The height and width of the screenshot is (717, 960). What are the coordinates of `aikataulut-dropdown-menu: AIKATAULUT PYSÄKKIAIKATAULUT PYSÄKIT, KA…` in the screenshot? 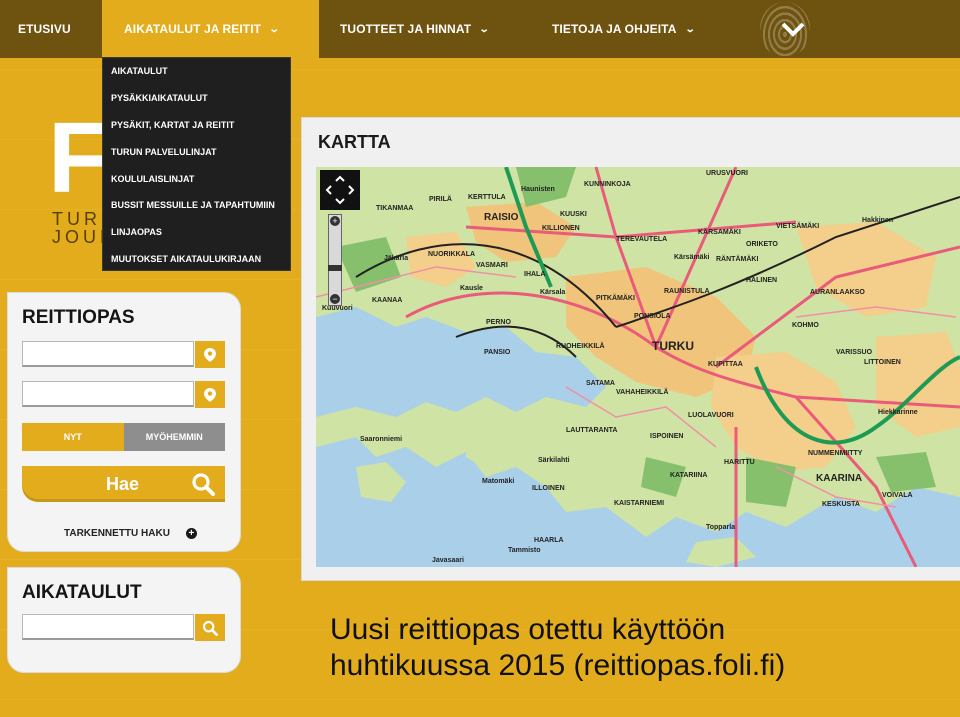 It's located at (196, 164).